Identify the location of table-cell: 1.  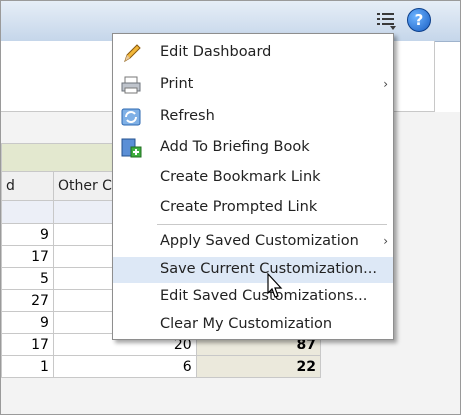
(27, 366).